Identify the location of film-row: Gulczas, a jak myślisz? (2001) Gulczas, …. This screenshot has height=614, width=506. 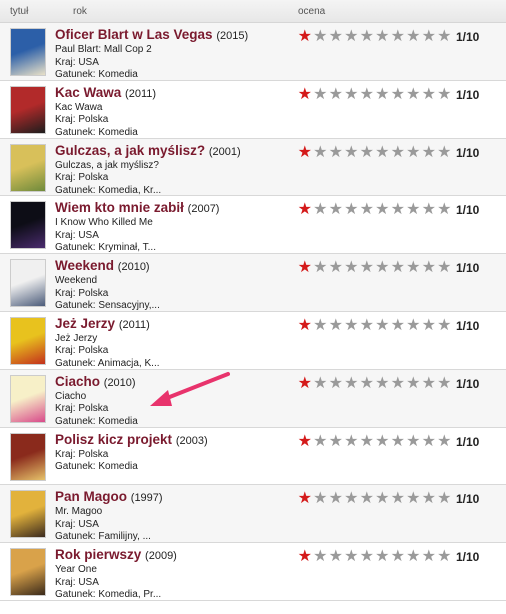
(253, 167).